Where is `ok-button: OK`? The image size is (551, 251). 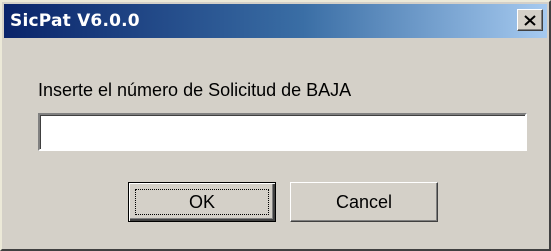
ok-button: OK is located at coordinates (202, 202).